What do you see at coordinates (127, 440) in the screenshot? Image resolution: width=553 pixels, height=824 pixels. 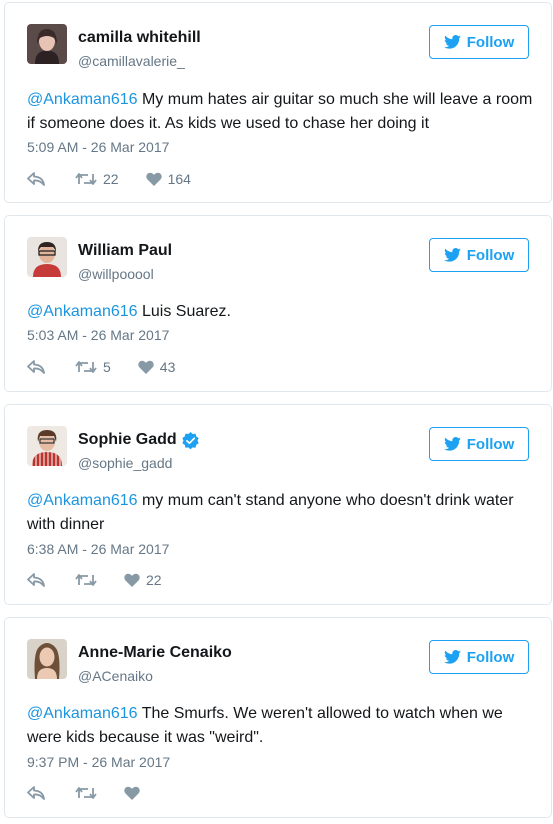 I see `display-name: Sophie Gadd` at bounding box center [127, 440].